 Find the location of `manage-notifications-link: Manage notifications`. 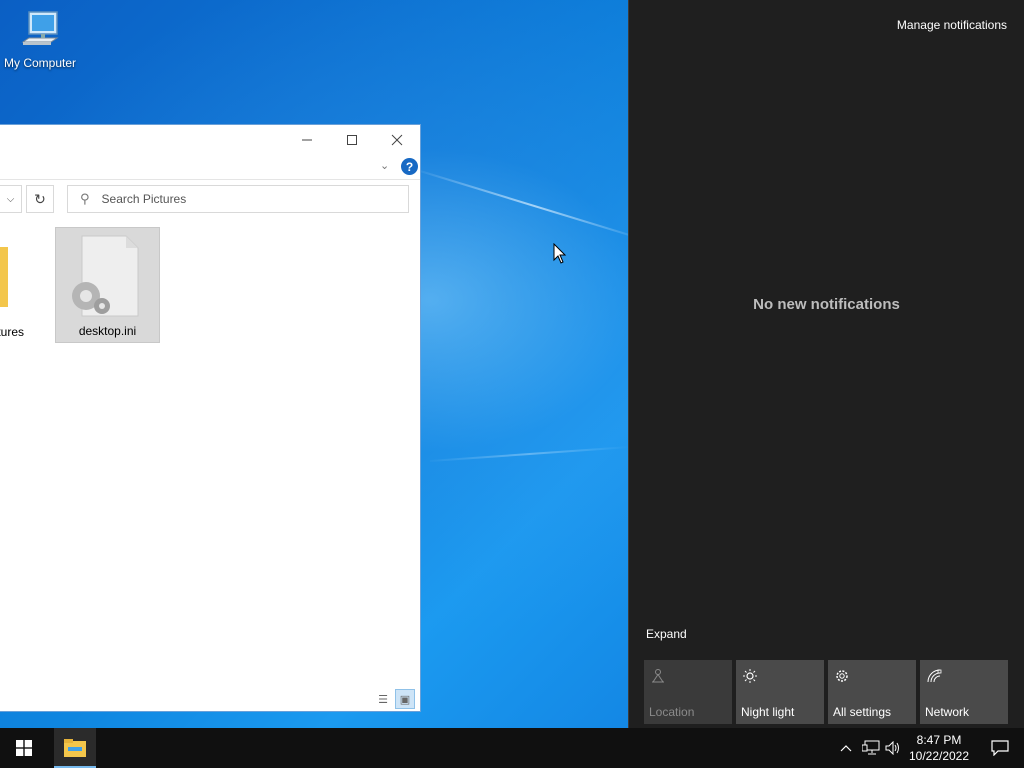

manage-notifications-link: Manage notifications is located at coordinates (952, 25).